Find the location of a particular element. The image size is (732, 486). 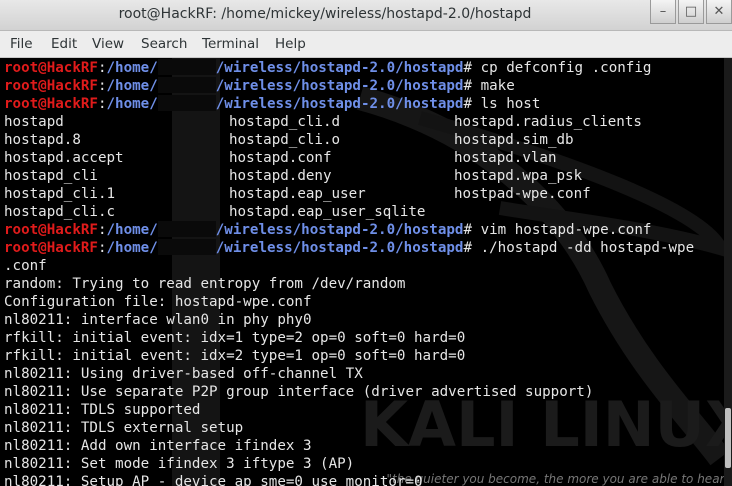

output-line: Configuration file: hostapd-wpe.conf is located at coordinates (158, 302).